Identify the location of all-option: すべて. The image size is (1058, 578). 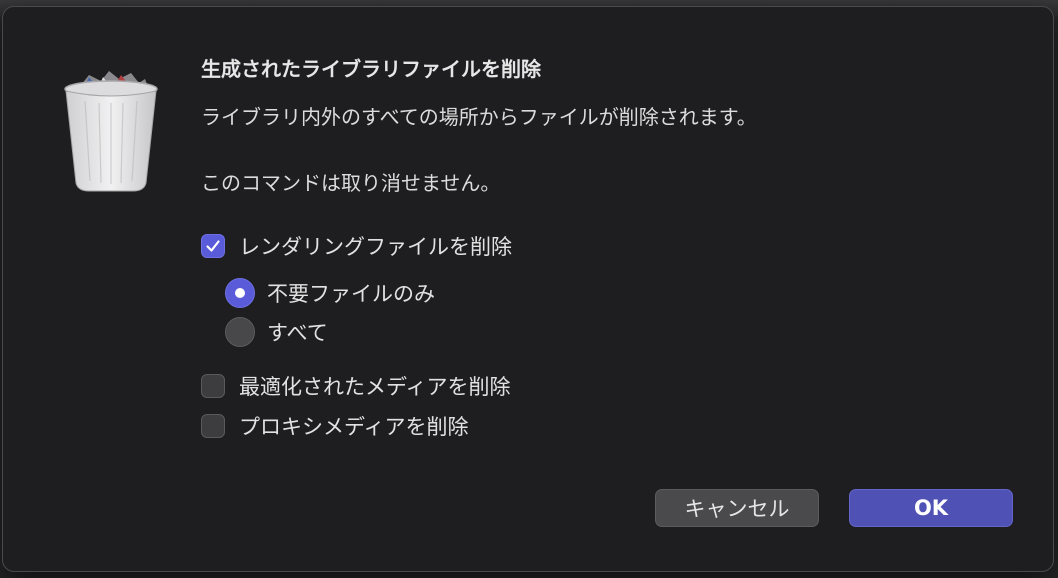
(276, 332).